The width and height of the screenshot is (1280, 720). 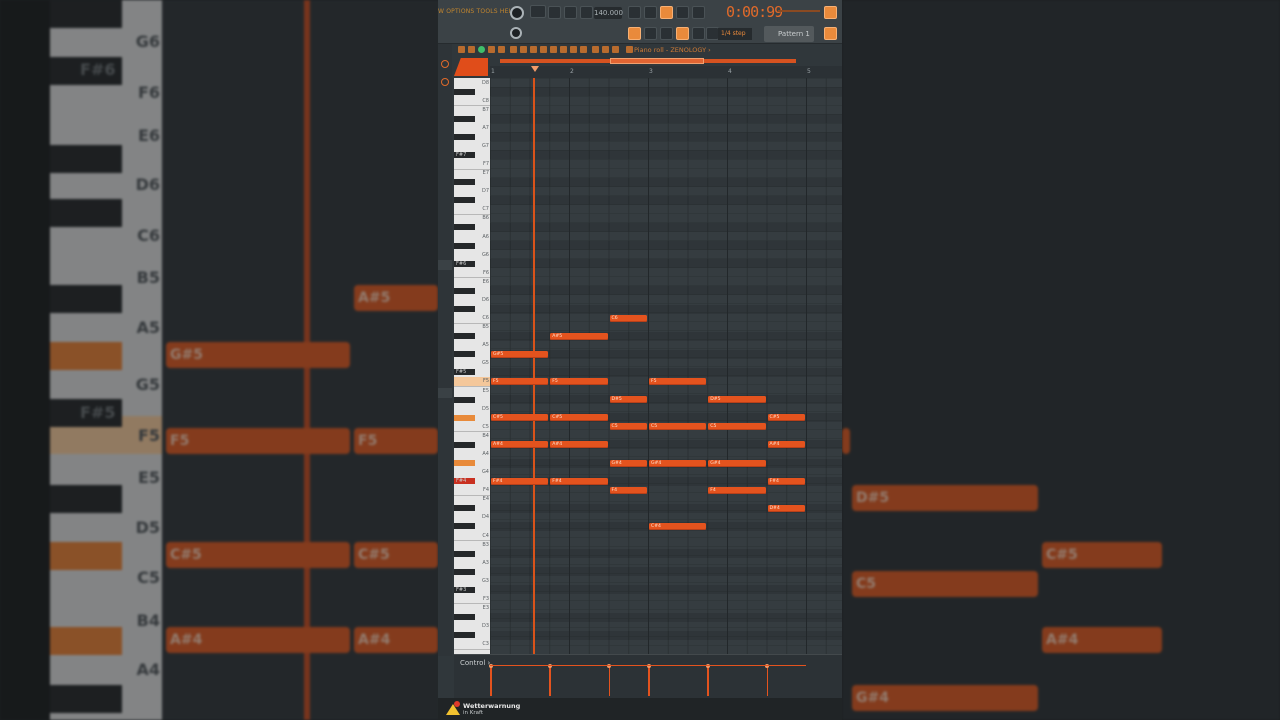 I want to click on control-lane: Control ›, so click(x=648, y=676).